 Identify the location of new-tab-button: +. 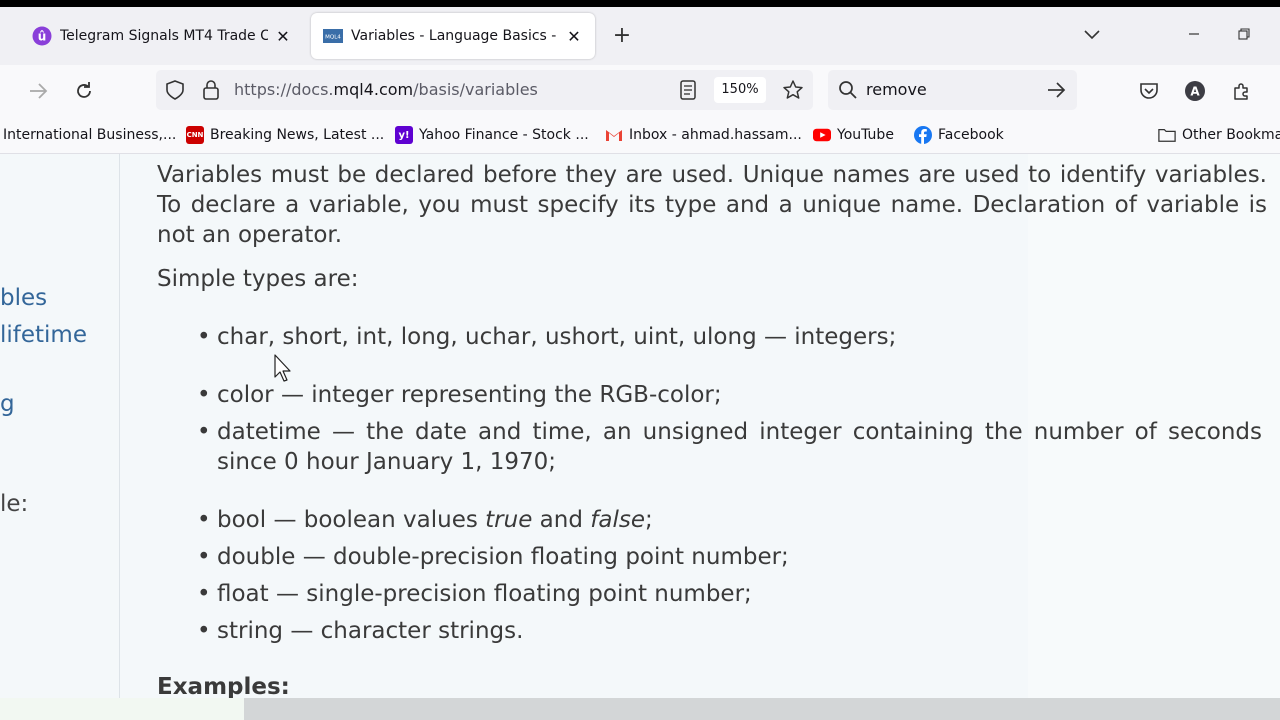
(622, 37).